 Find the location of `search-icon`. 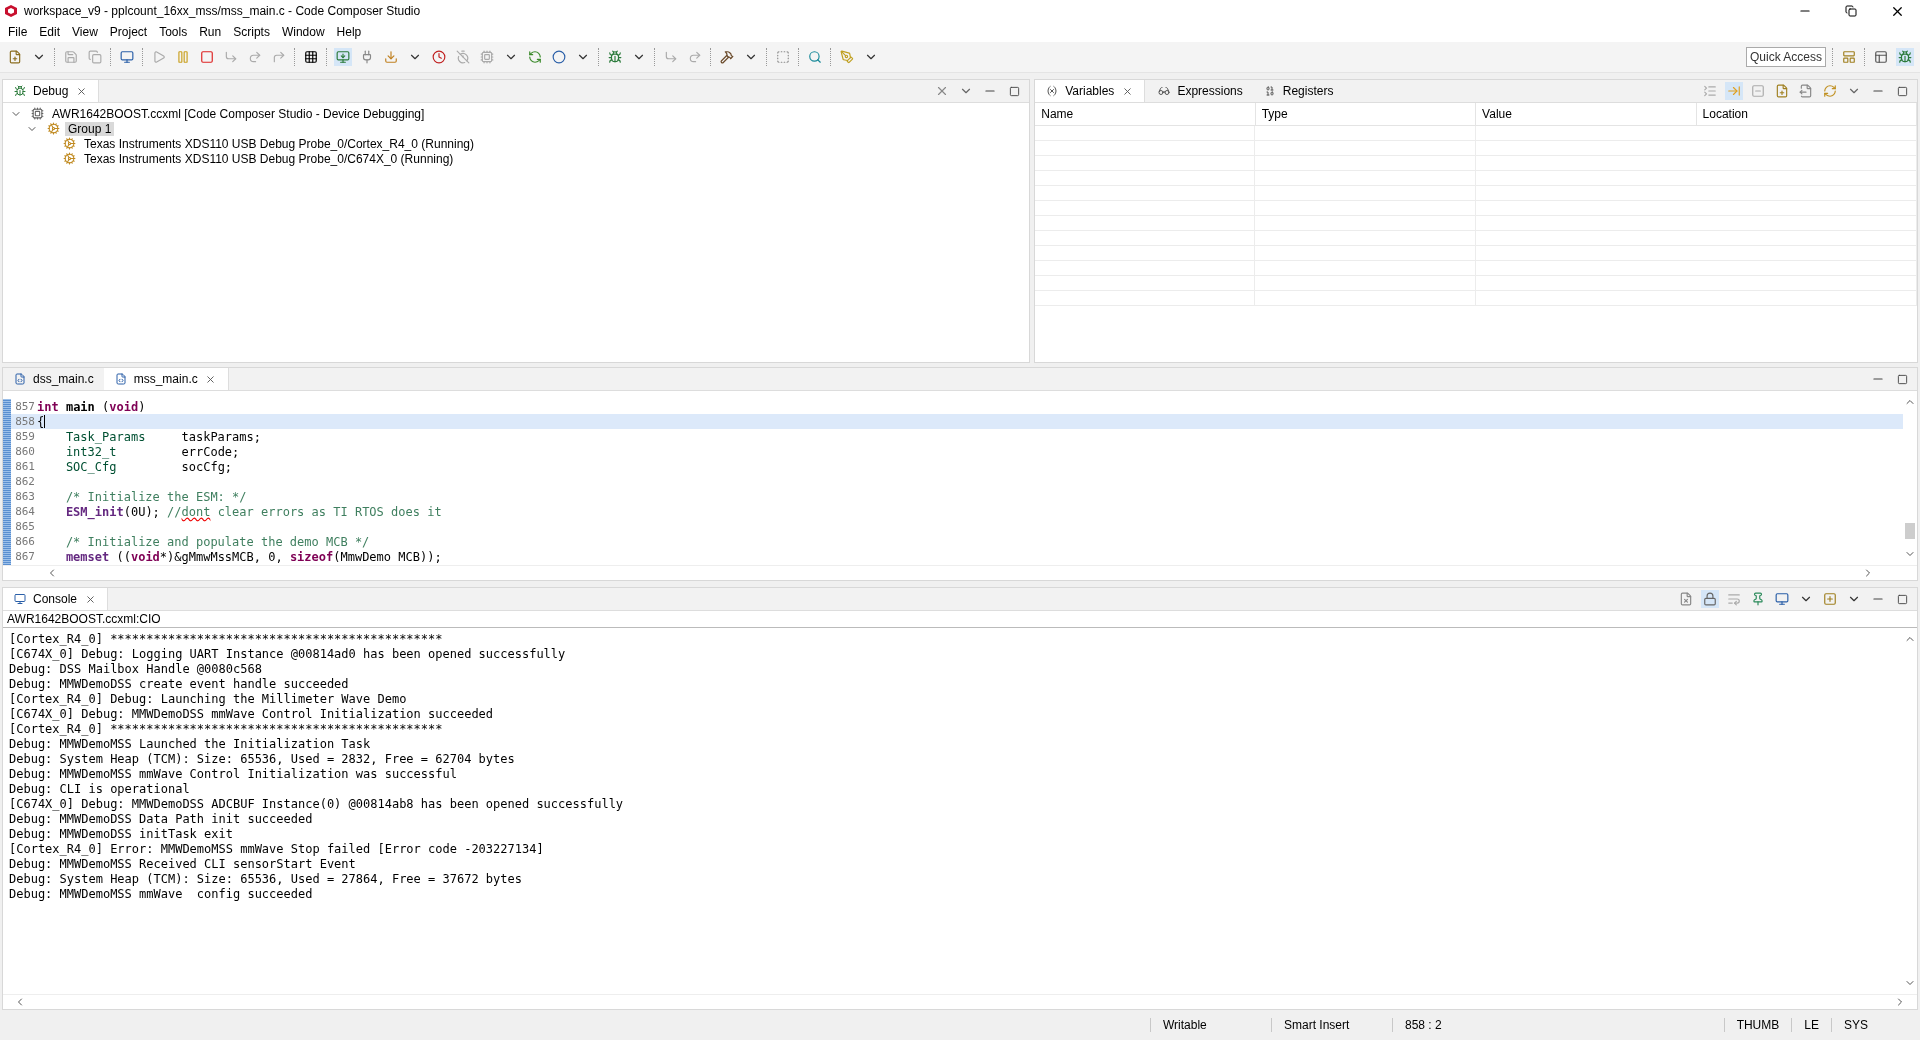

search-icon is located at coordinates (815, 57).